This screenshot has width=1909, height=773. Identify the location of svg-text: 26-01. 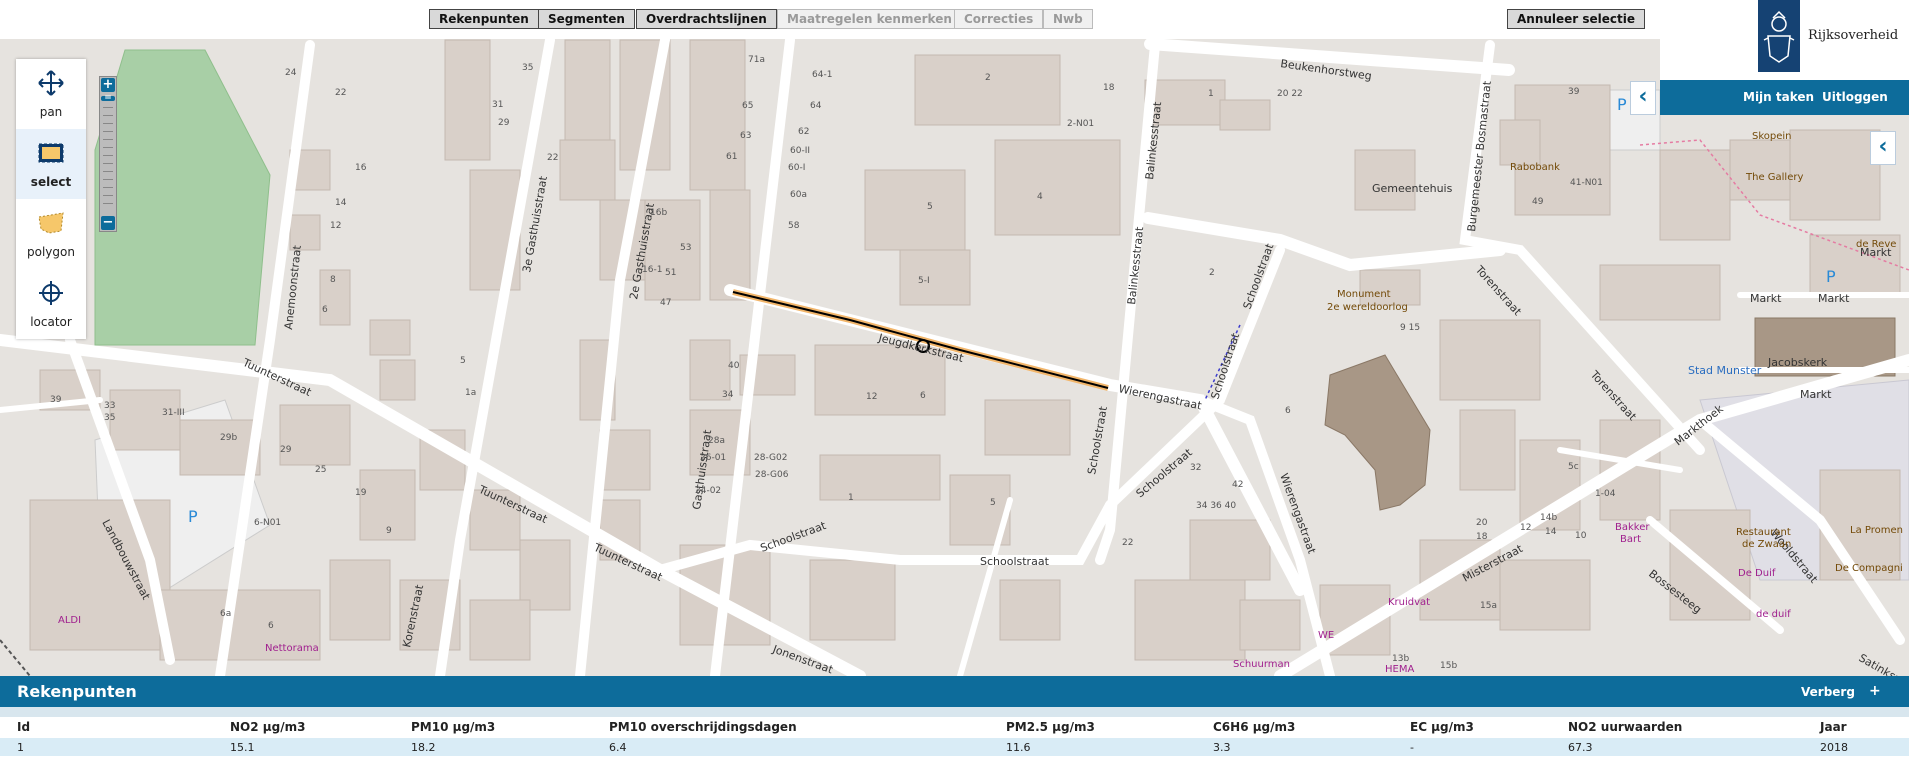
(713, 458).